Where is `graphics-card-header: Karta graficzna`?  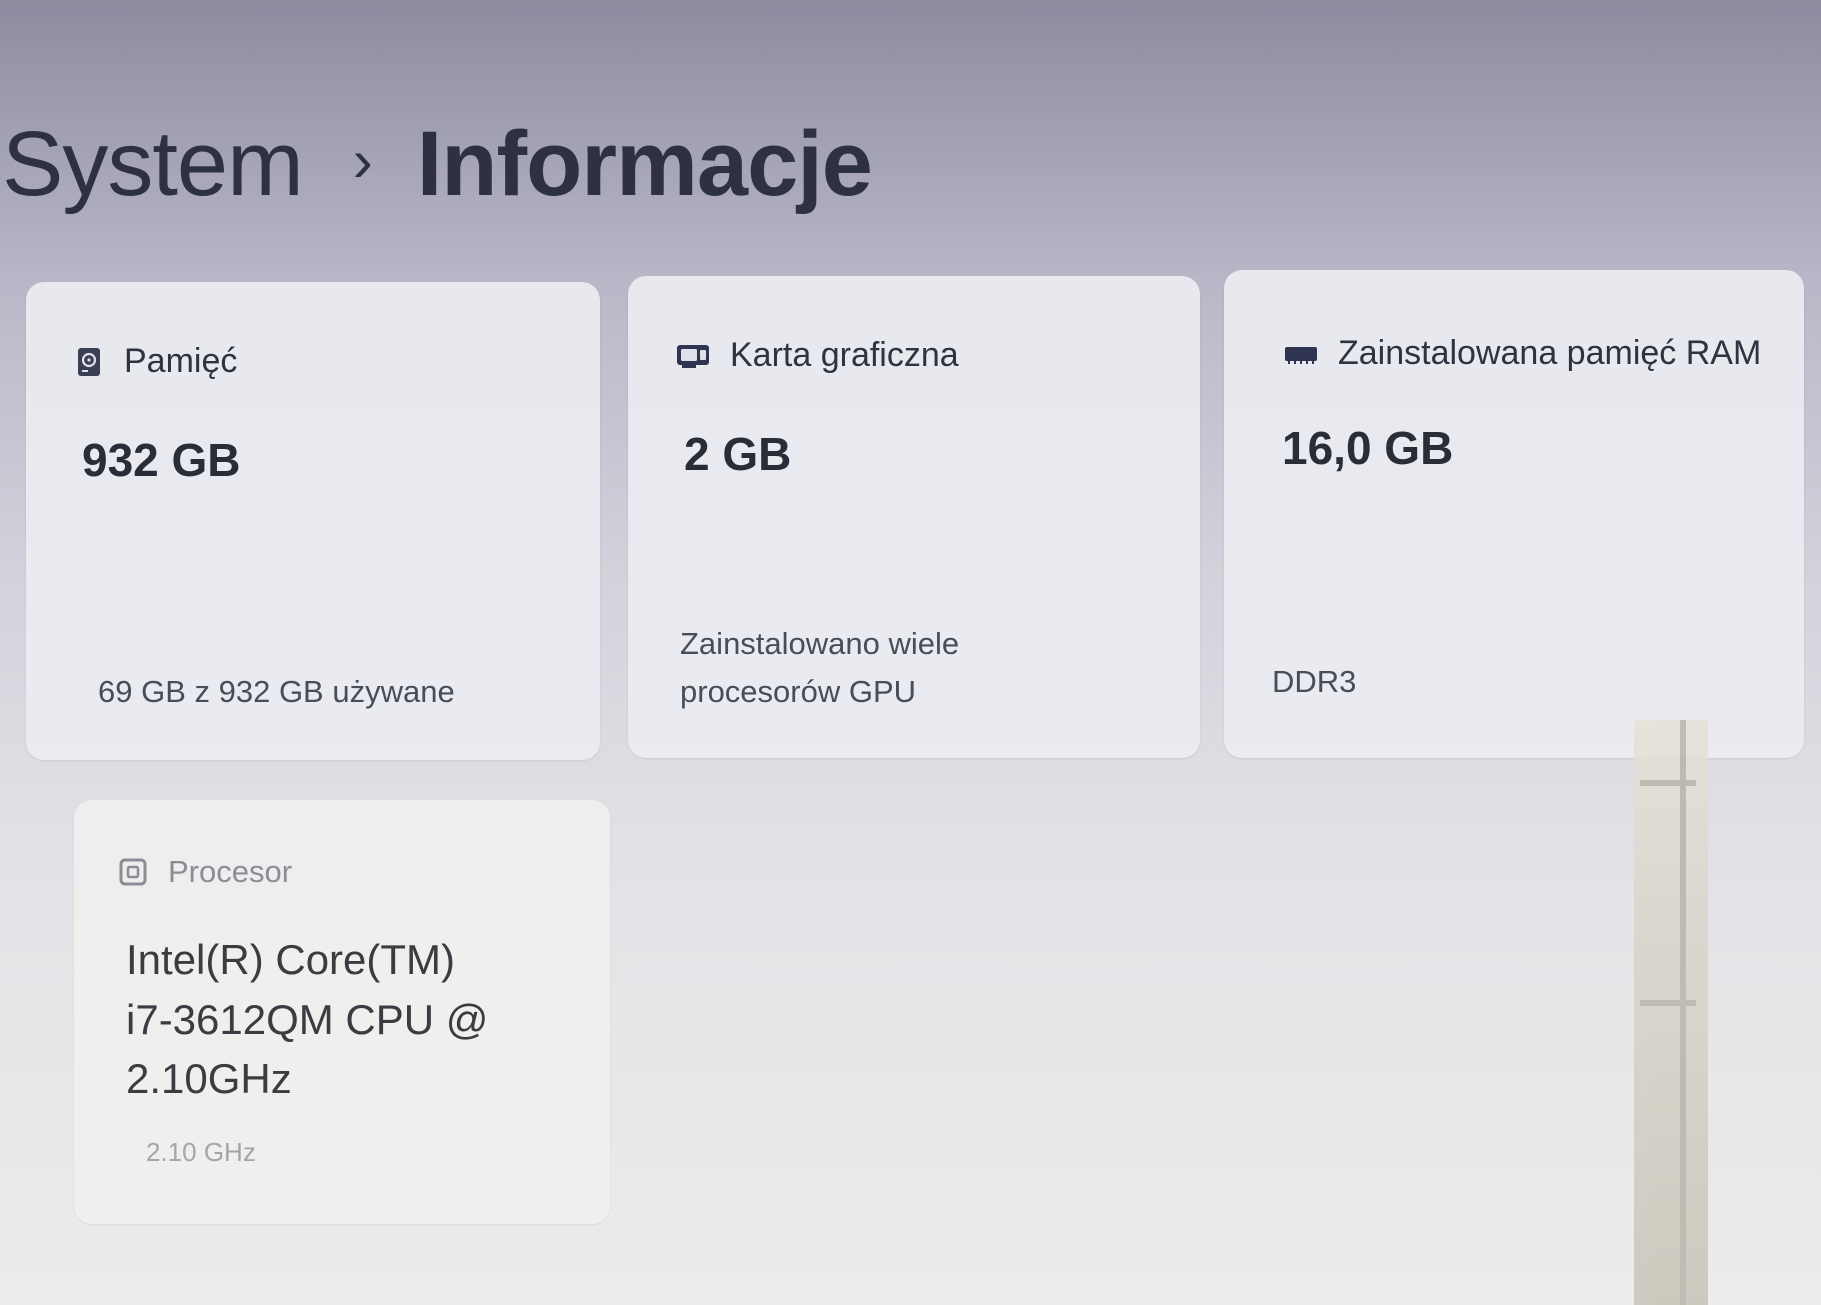
graphics-card-header: Karta graficzna is located at coordinates (817, 355).